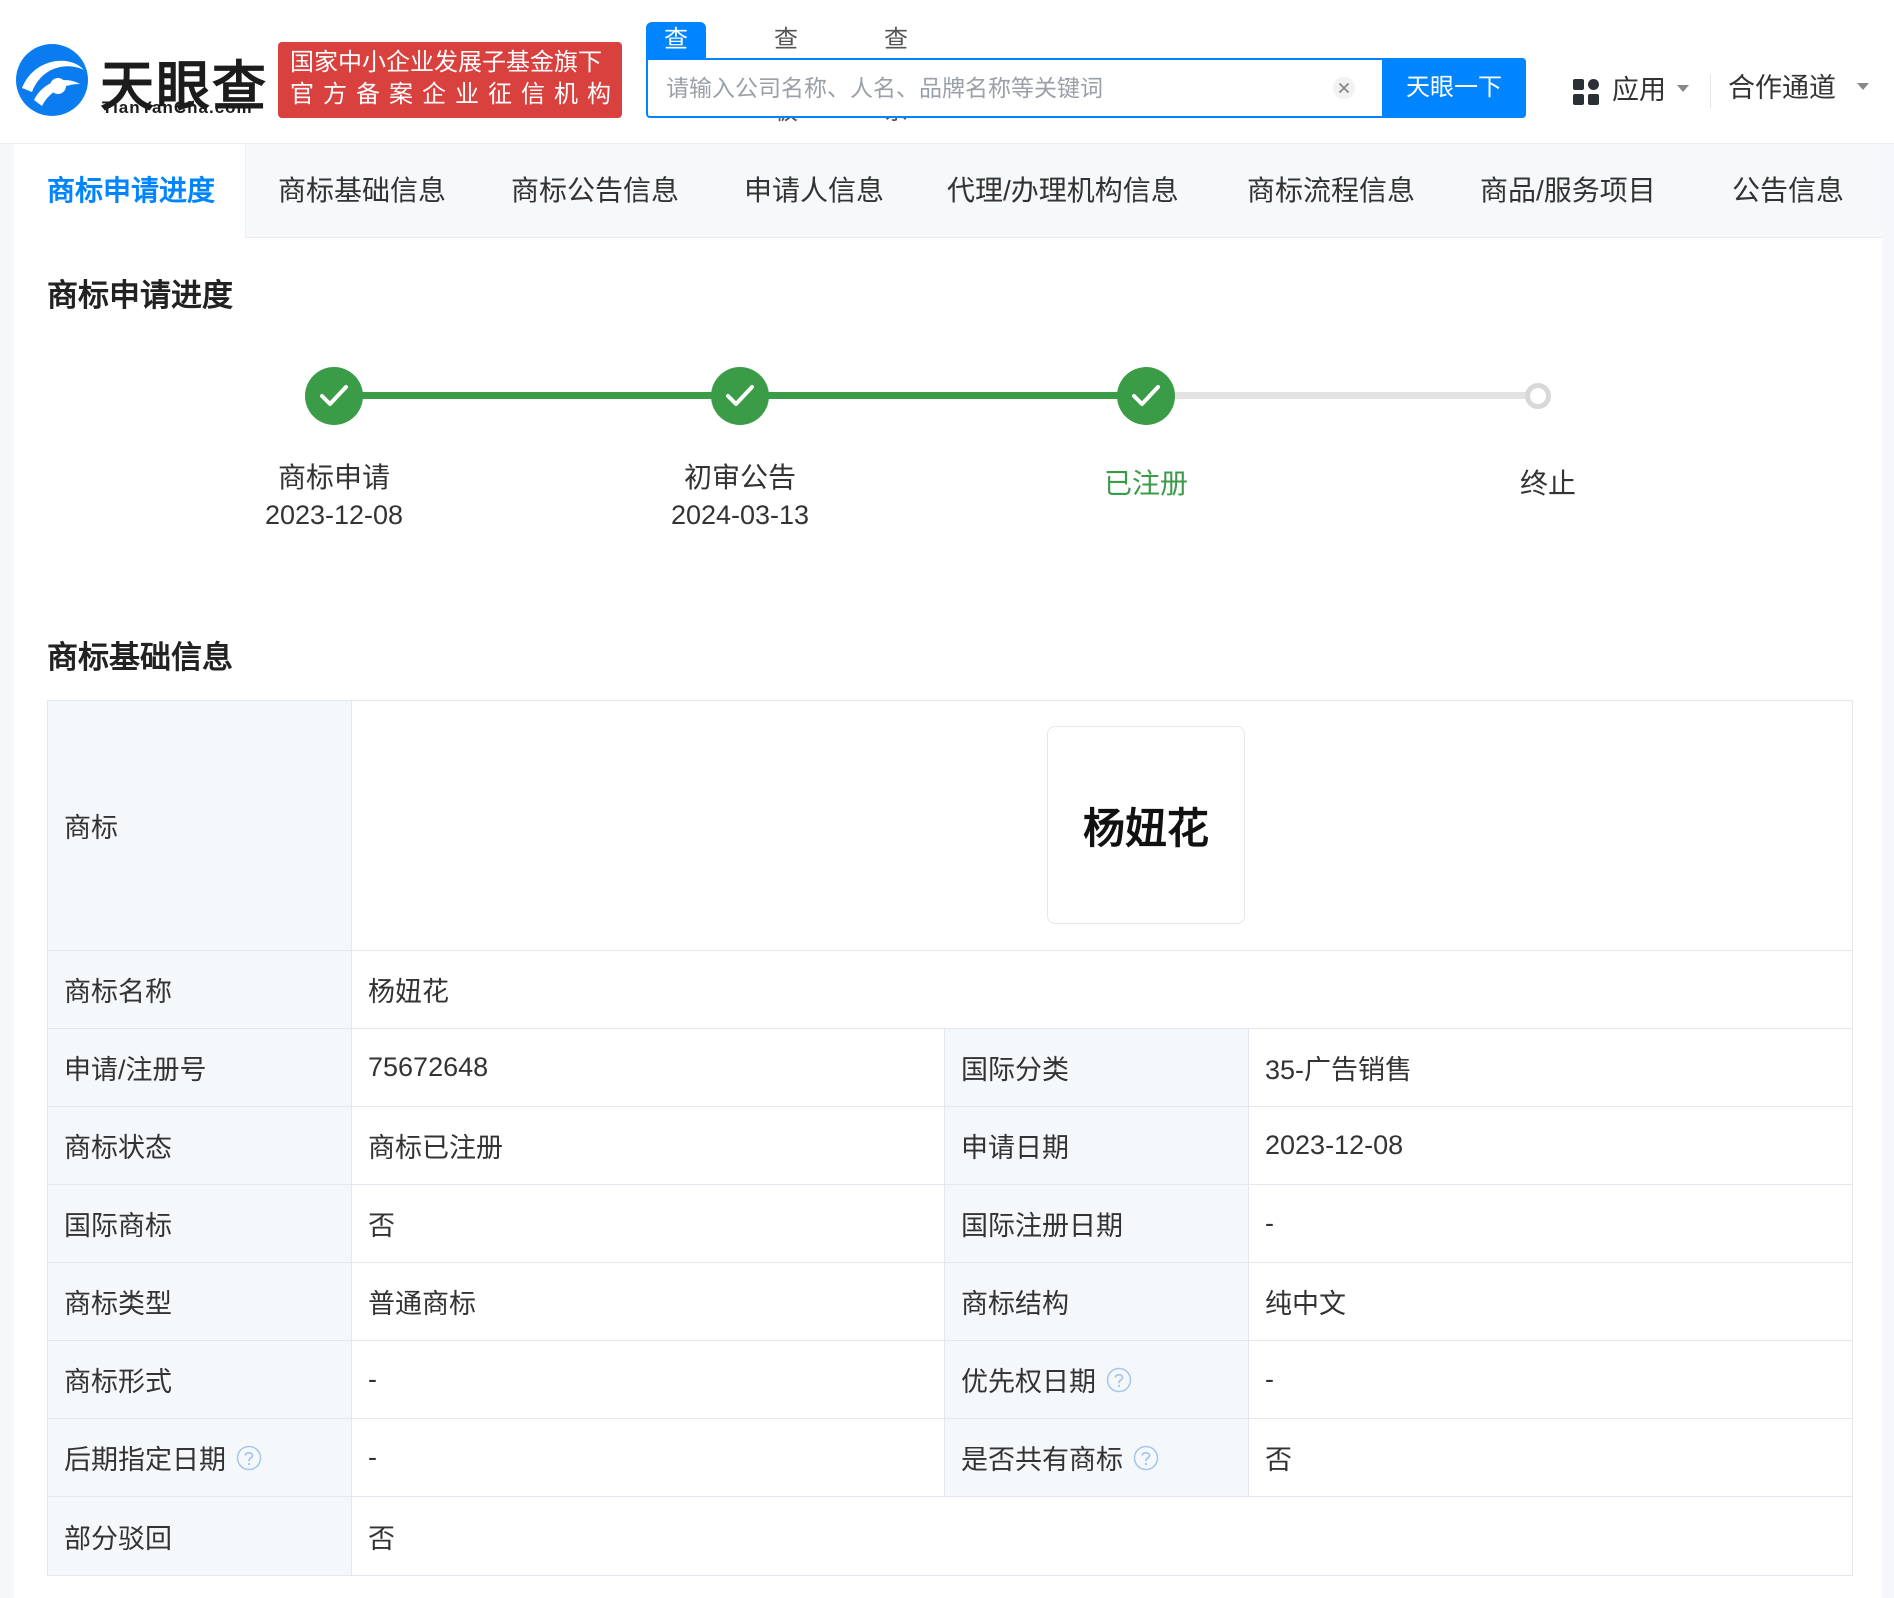 This screenshot has height=1598, width=1894. What do you see at coordinates (446, 62) in the screenshot?
I see `badge-line-1: 国家中小企业发展子基金旗下` at bounding box center [446, 62].